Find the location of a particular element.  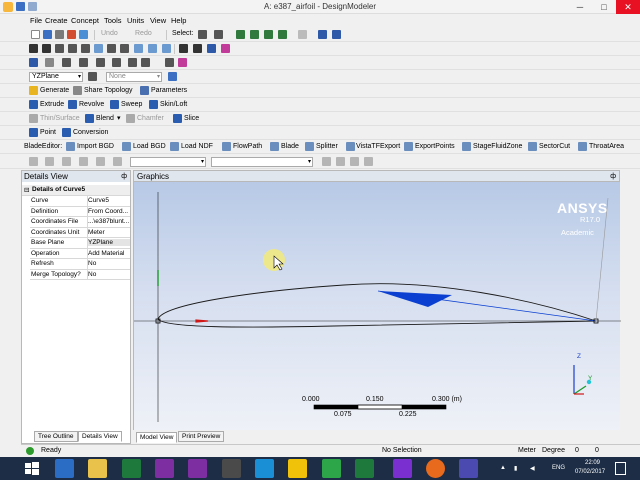

clock-time: 22:09 is located at coordinates (592, 463).